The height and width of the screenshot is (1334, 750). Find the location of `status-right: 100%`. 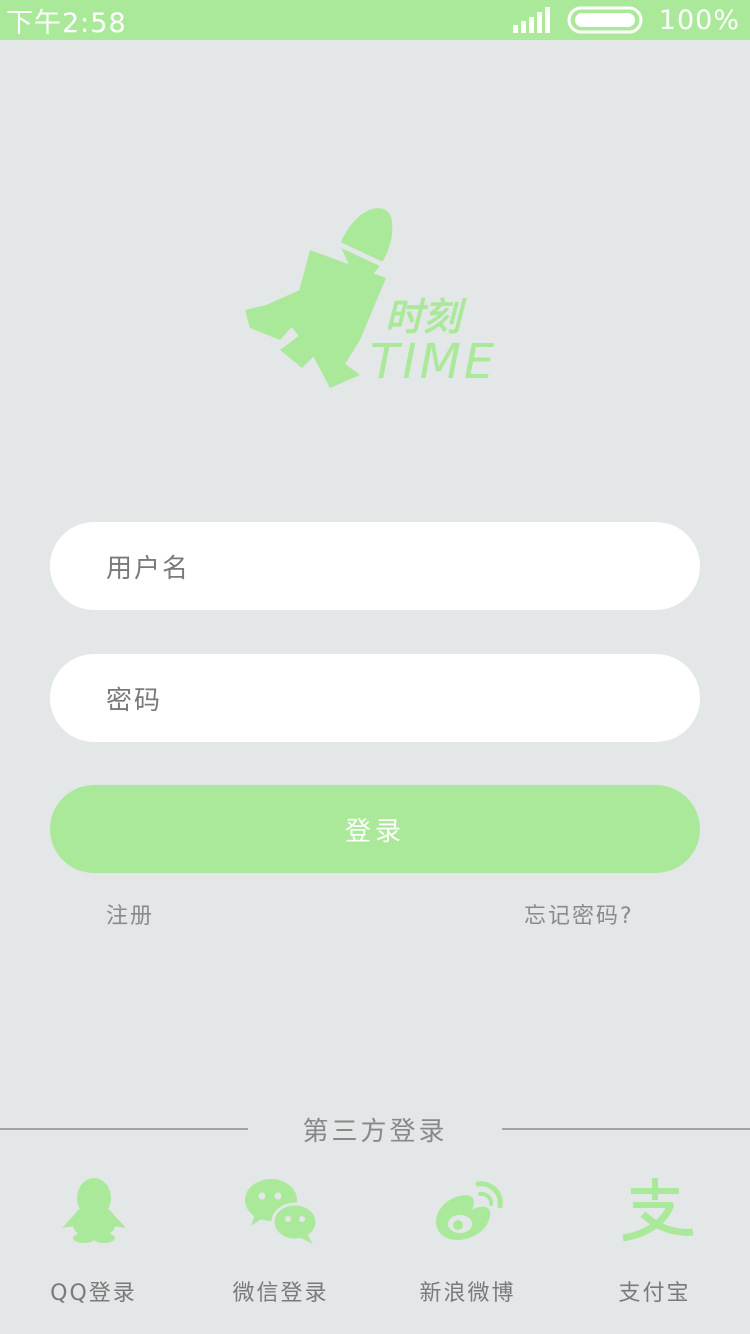

status-right: 100% is located at coordinates (626, 20).